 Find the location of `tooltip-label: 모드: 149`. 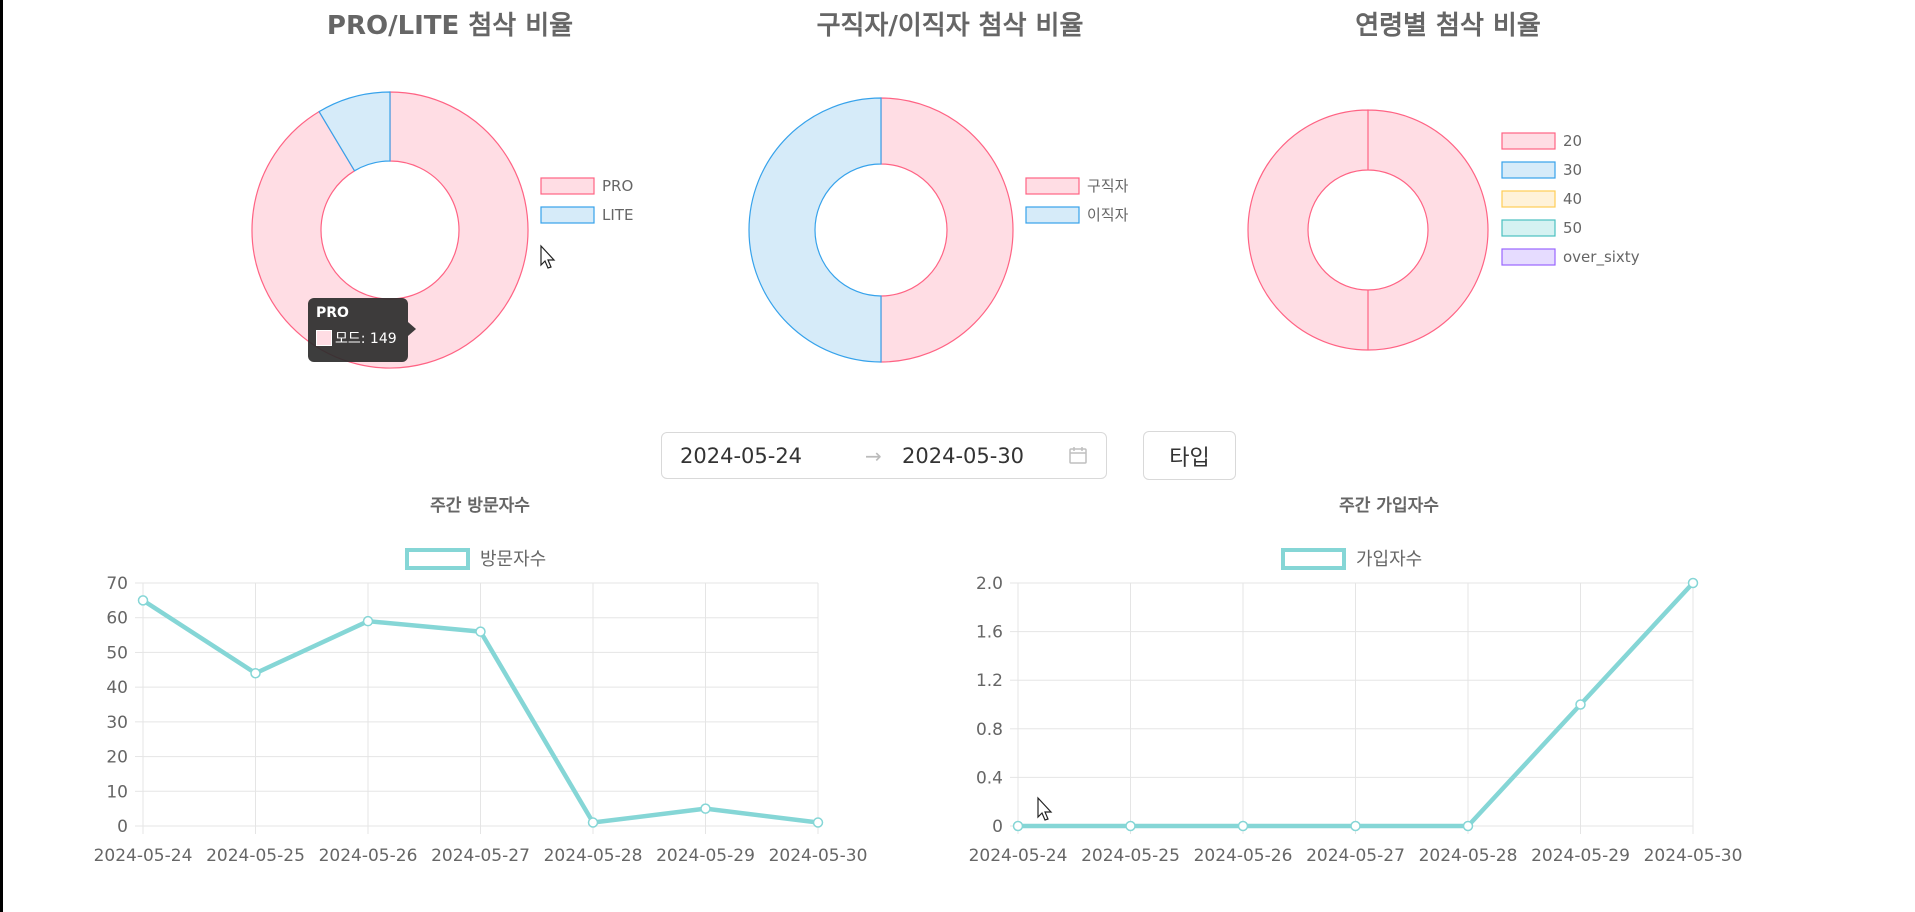

tooltip-label: 모드: 149 is located at coordinates (366, 339).